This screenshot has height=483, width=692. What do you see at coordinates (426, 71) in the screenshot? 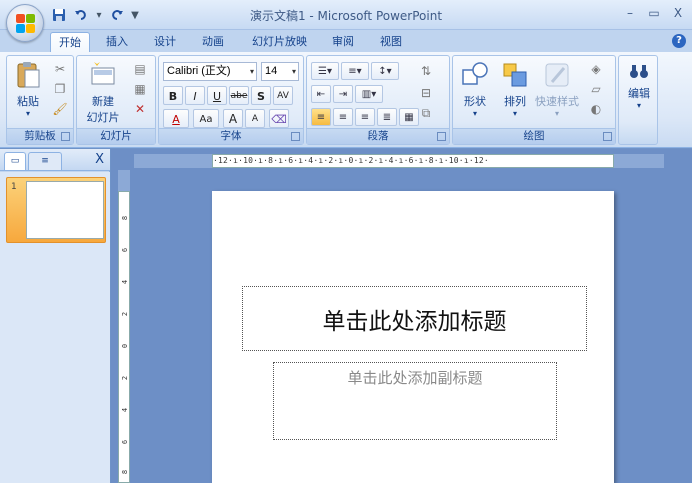
I see `text-direction-icon: ⇅` at bounding box center [426, 71].